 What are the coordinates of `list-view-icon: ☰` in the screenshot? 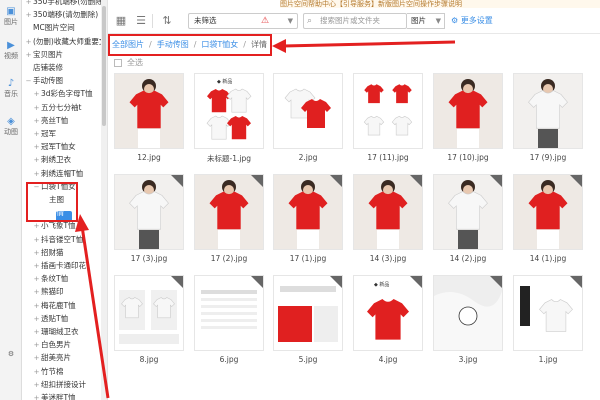 It's located at (141, 21).